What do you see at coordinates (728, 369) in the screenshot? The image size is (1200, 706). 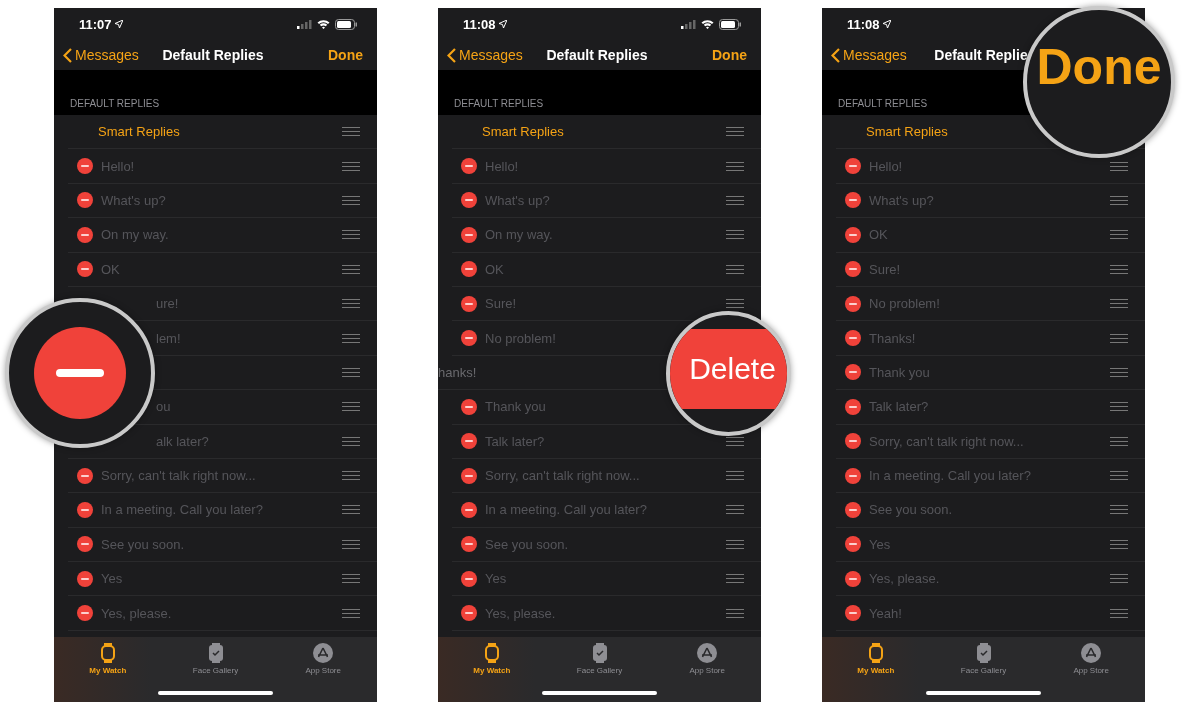 I see `delete-button: Delete` at bounding box center [728, 369].